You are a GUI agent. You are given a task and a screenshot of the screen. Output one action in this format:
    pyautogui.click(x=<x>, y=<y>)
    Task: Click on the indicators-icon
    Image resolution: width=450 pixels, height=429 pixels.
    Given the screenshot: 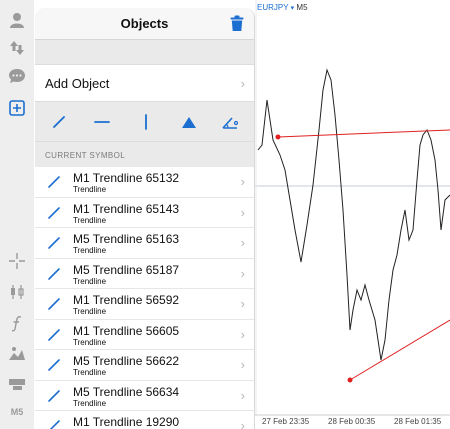 What is the action you would take?
    pyautogui.click(x=17, y=323)
    